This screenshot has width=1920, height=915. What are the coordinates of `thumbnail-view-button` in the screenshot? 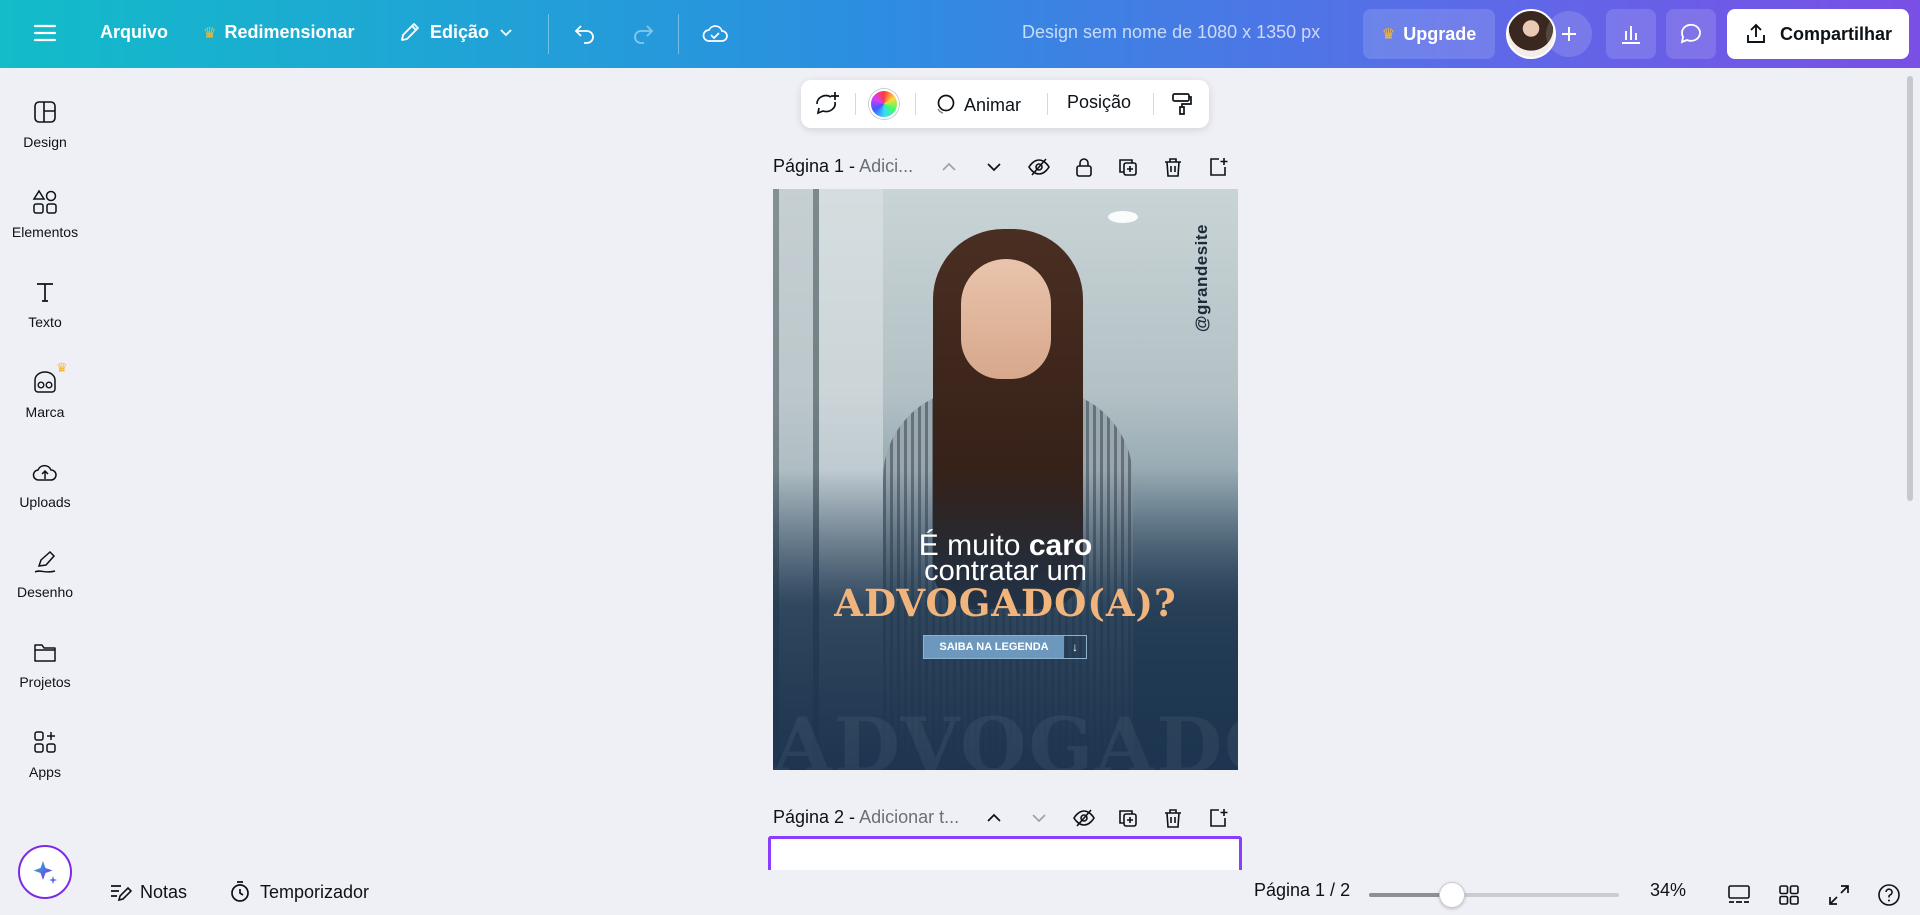 It's located at (1739, 895).